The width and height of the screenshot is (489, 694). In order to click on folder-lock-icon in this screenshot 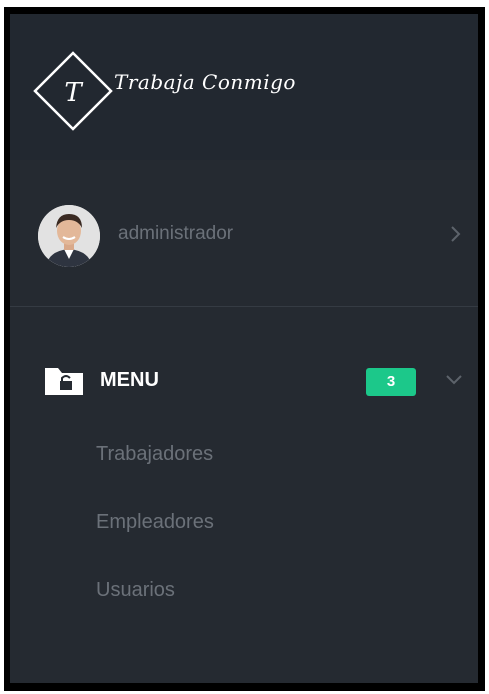, I will do `click(64, 381)`.